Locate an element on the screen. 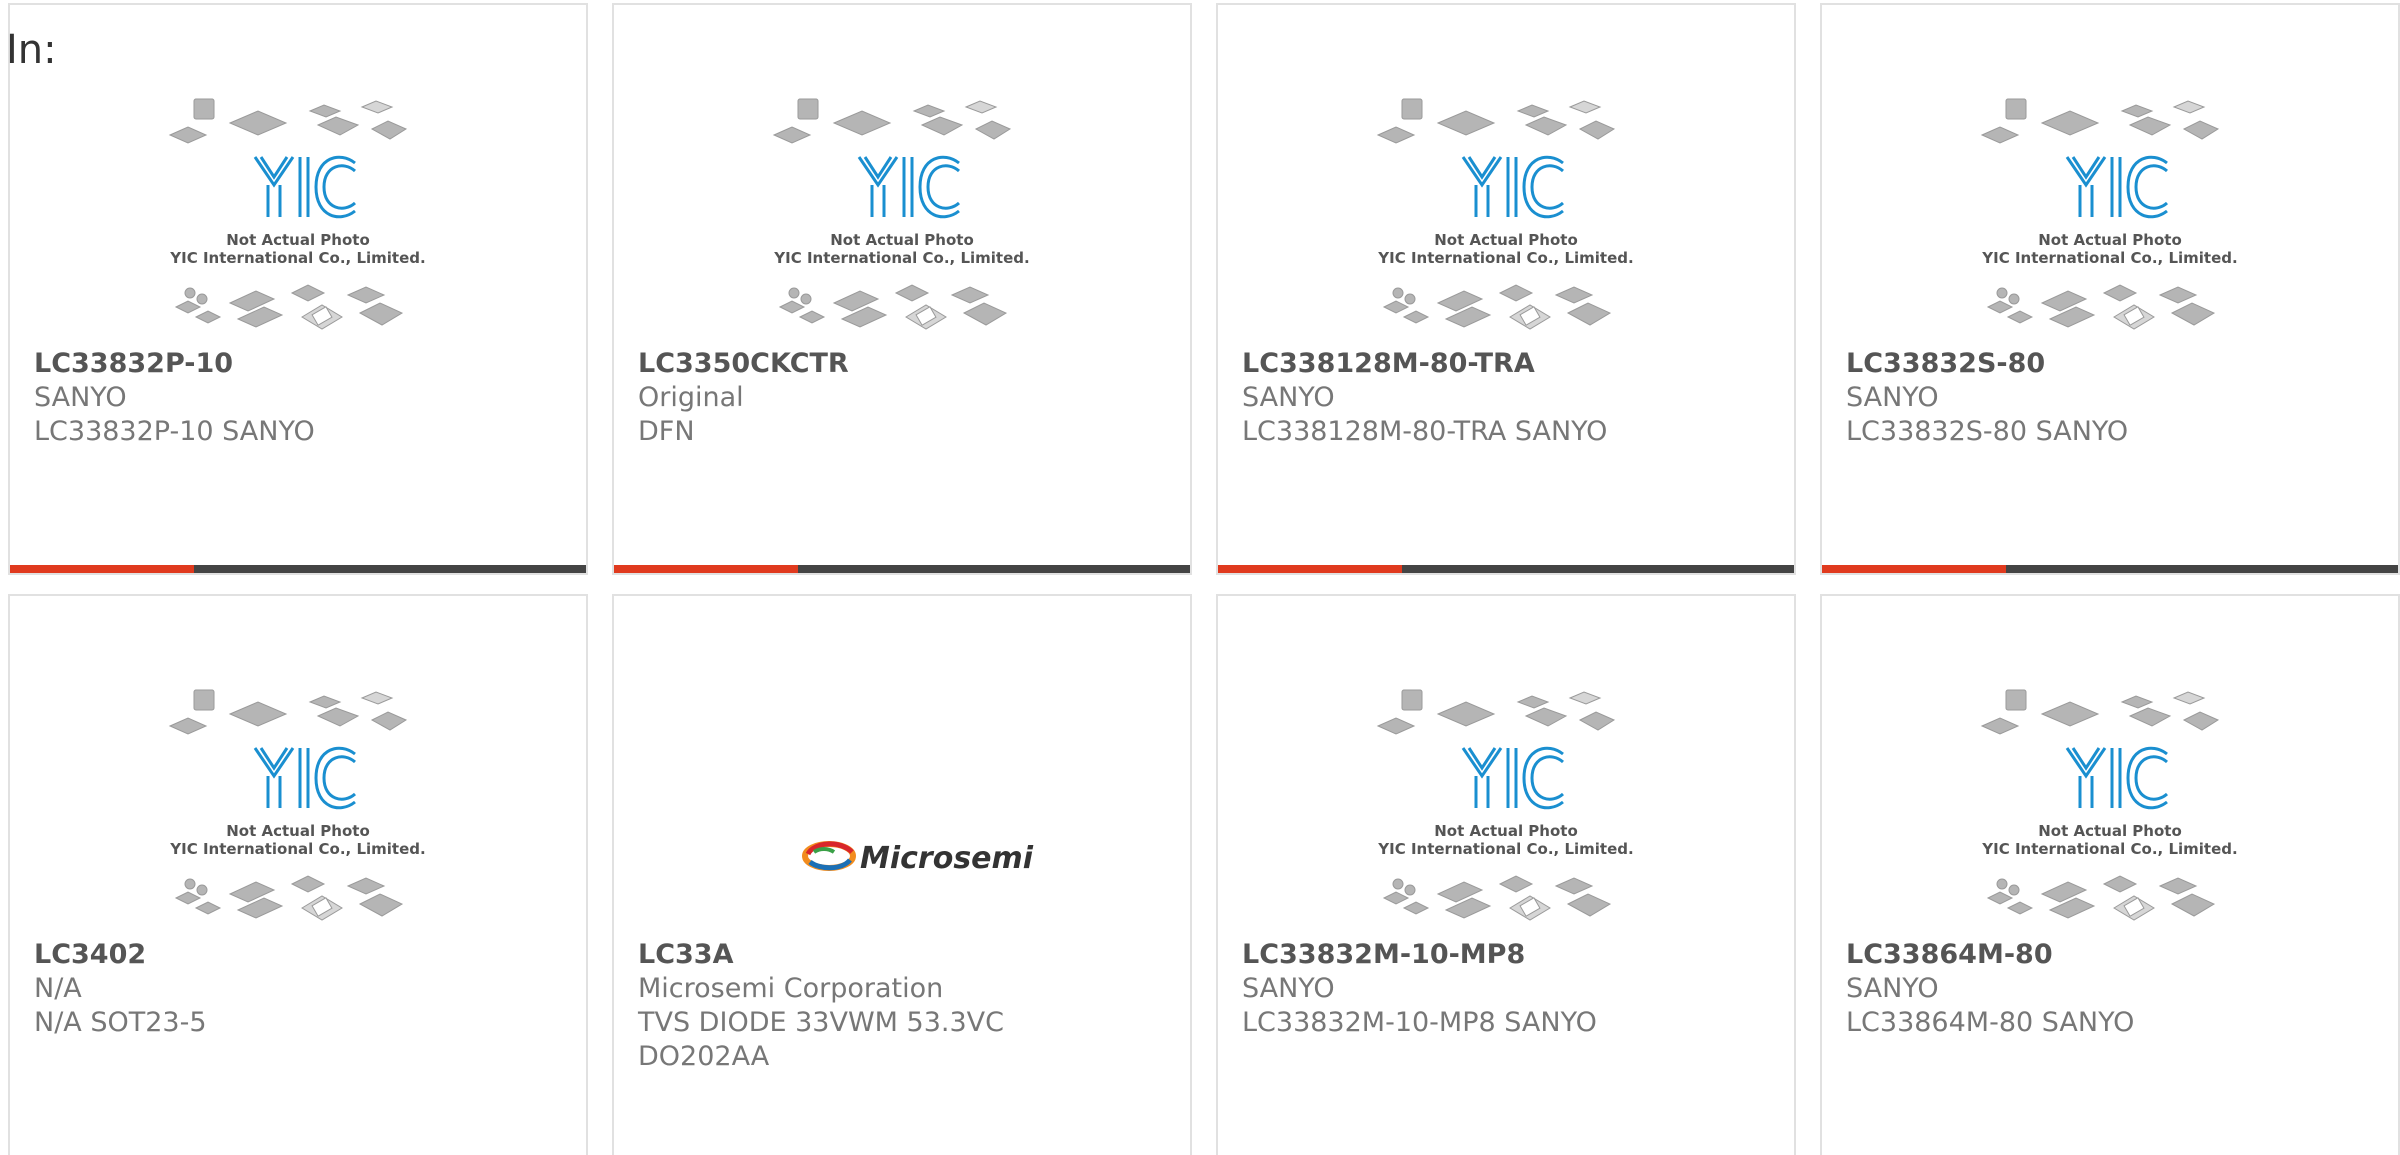 The height and width of the screenshot is (1155, 2400). product-image: Microsemi is located at coordinates (902, 806).